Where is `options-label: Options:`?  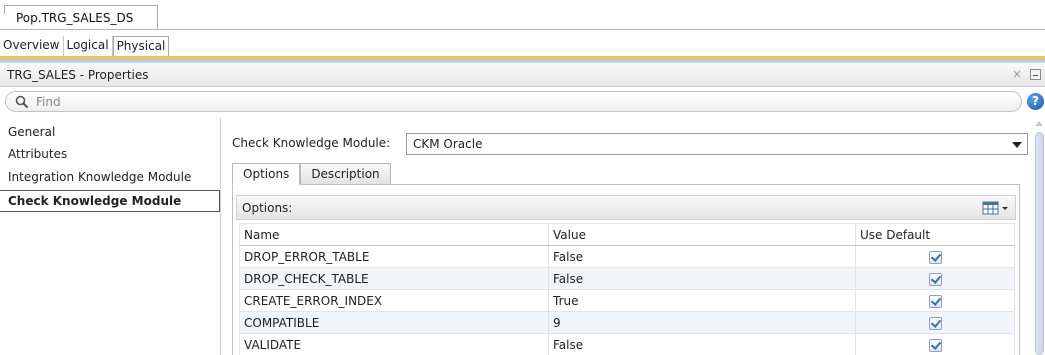 options-label: Options: is located at coordinates (267, 208).